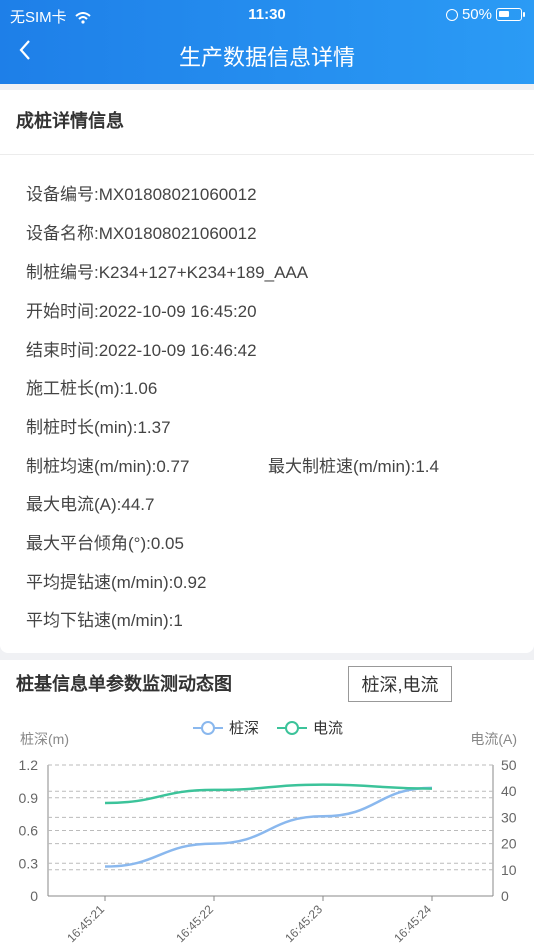 The image size is (534, 950). I want to click on chart-series, so click(268, 825).